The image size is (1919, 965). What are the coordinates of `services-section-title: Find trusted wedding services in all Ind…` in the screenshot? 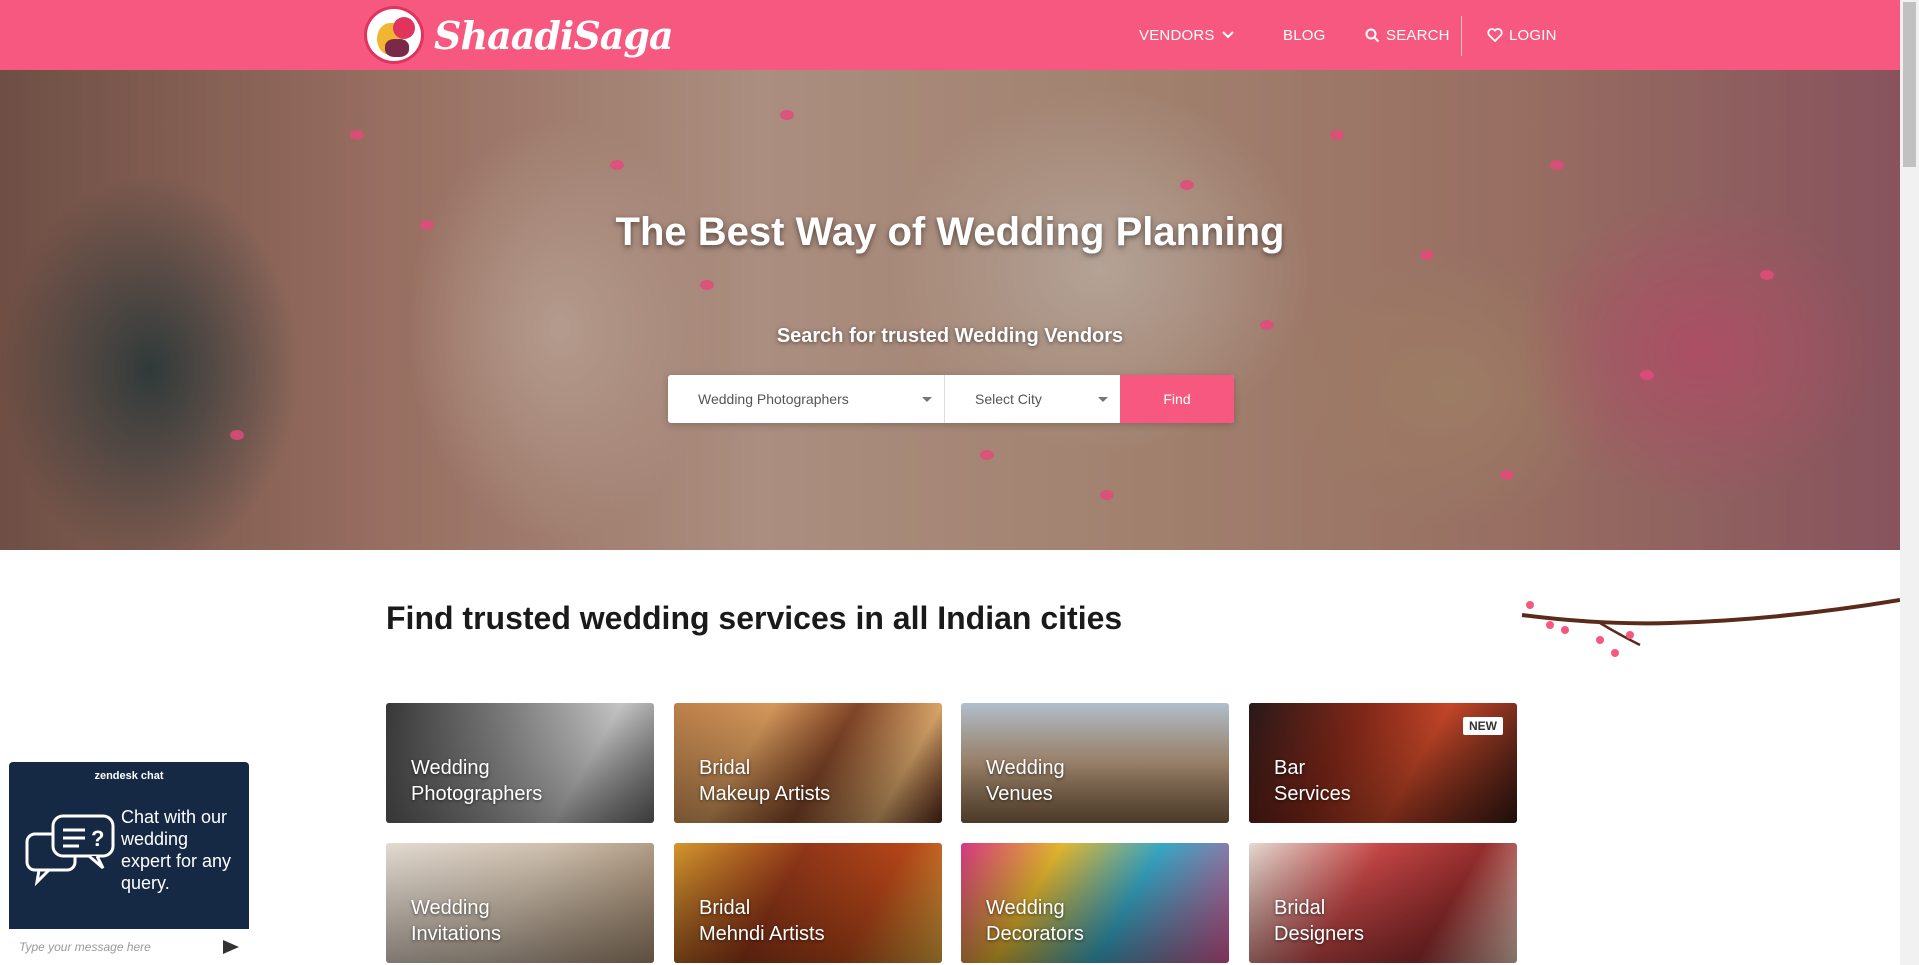 It's located at (754, 618).